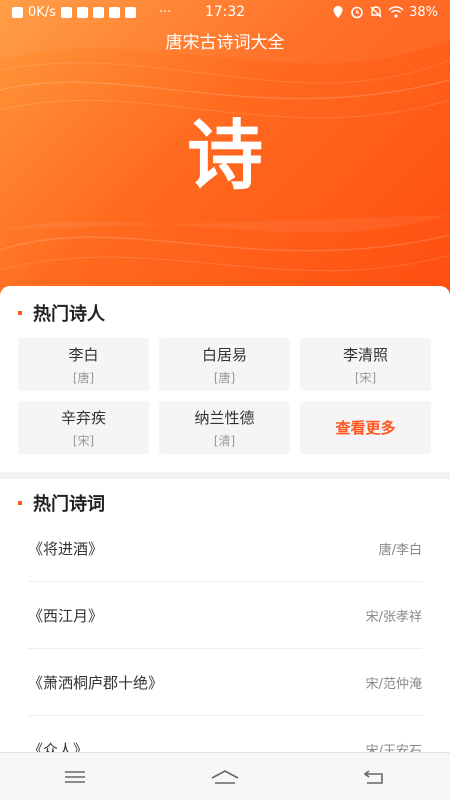 Image resolution: width=450 pixels, height=800 pixels. What do you see at coordinates (225, 155) in the screenshot?
I see `hero-logo: 诗` at bounding box center [225, 155].